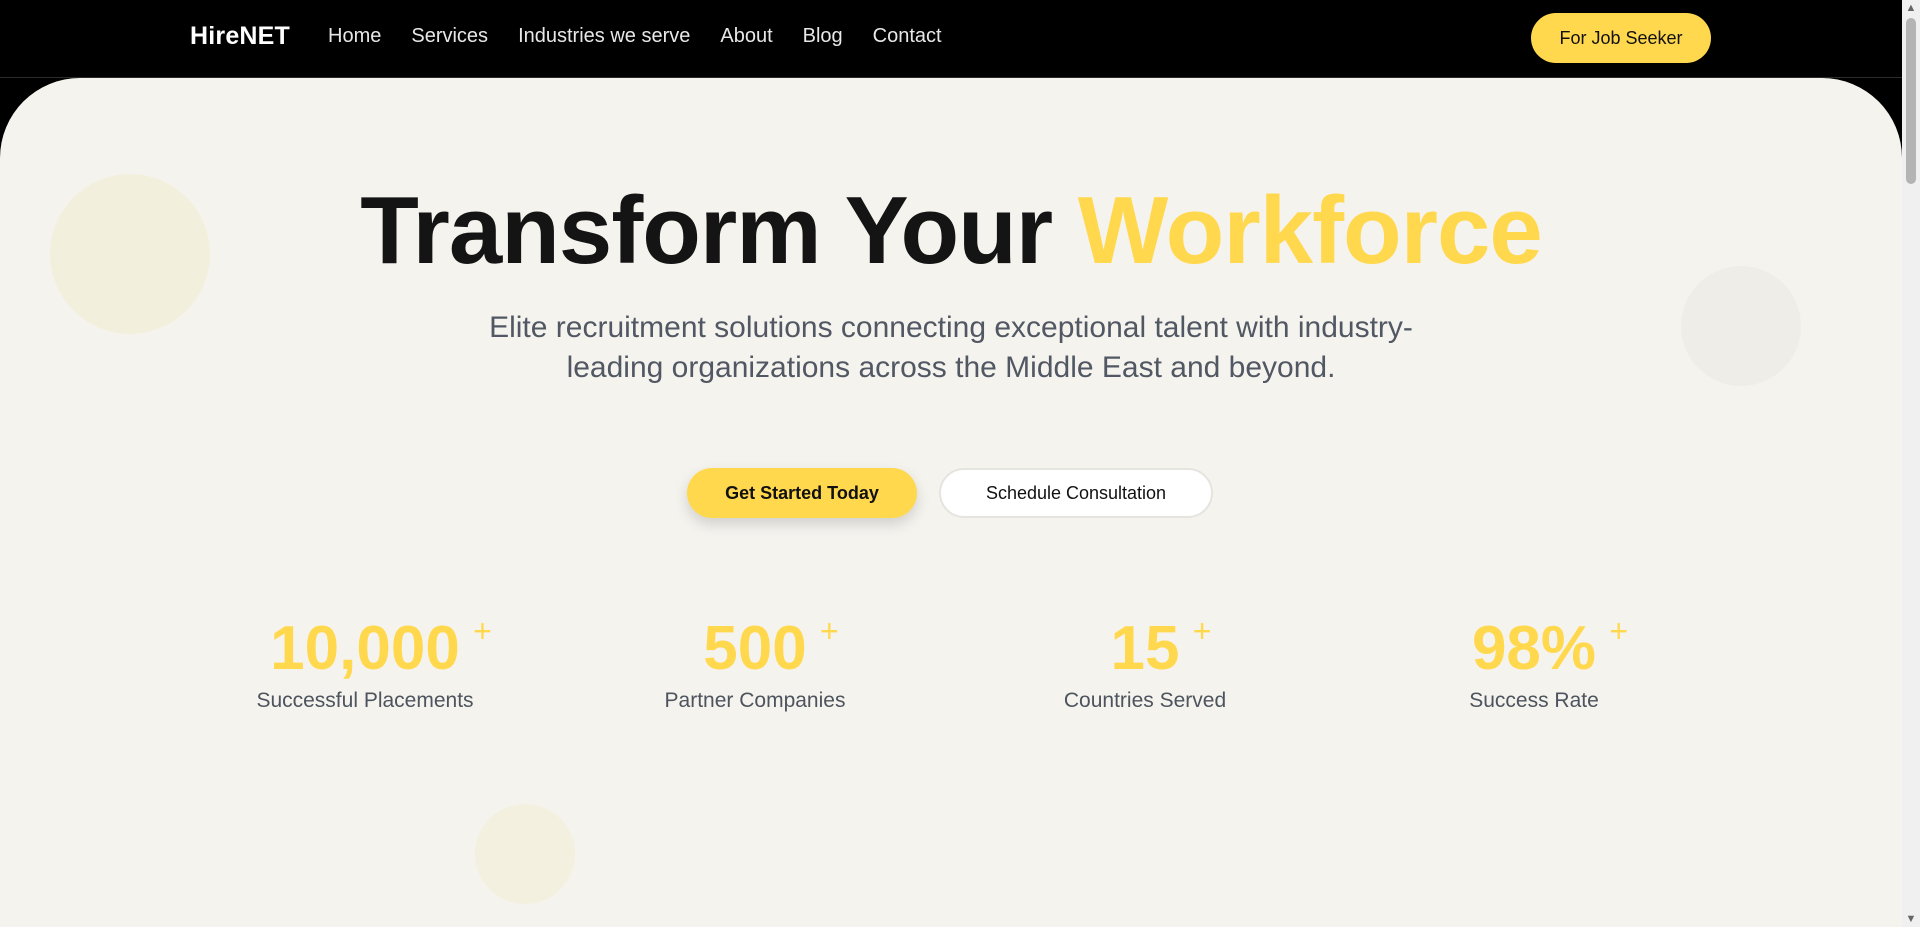  Describe the element at coordinates (1911, 919) in the screenshot. I see `scroll-down-arrow-icon: ▼` at that location.